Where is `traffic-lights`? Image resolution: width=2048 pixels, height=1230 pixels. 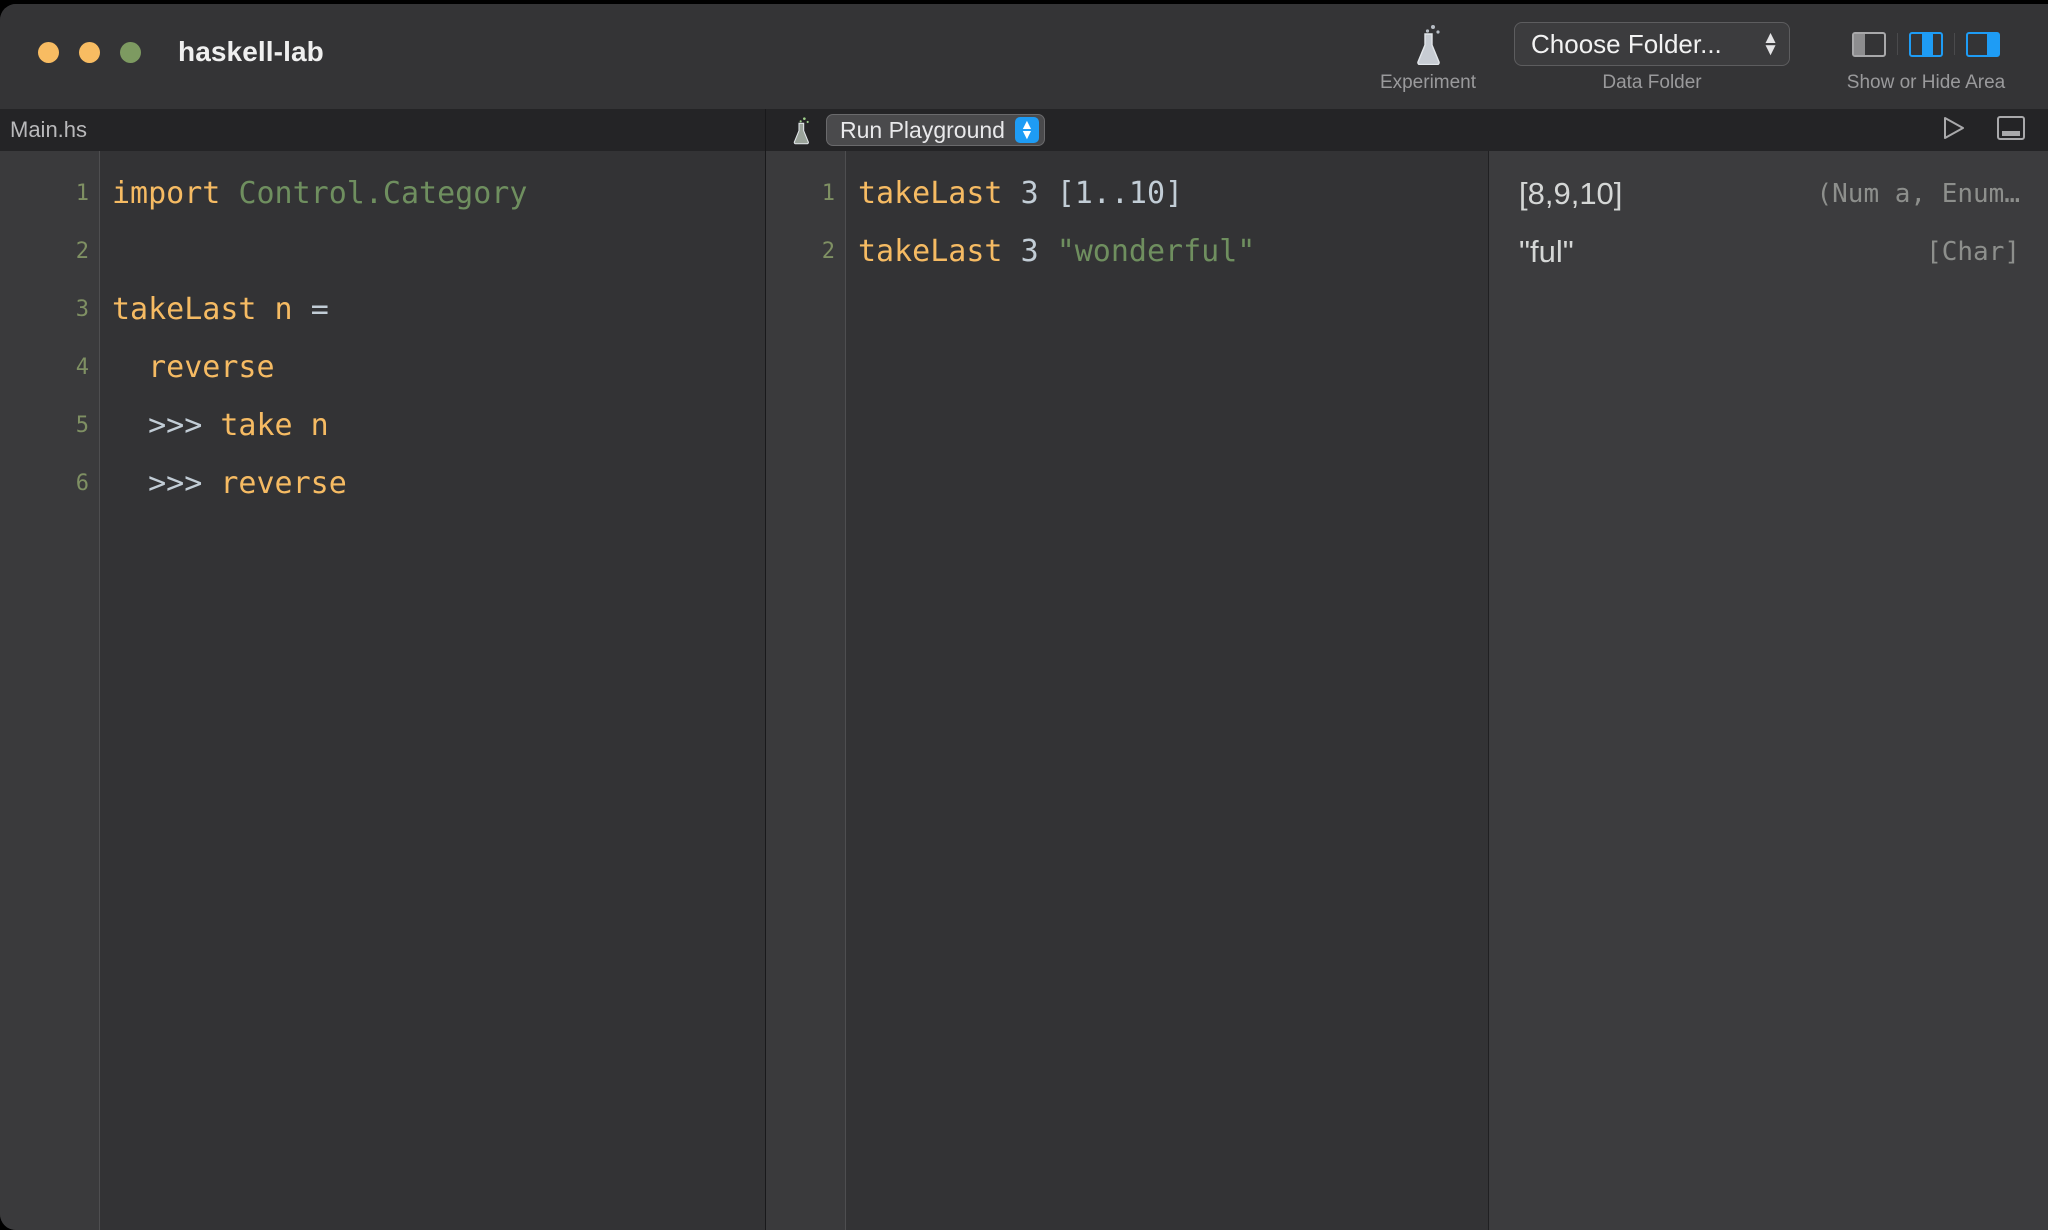
traffic-lights is located at coordinates (89, 52).